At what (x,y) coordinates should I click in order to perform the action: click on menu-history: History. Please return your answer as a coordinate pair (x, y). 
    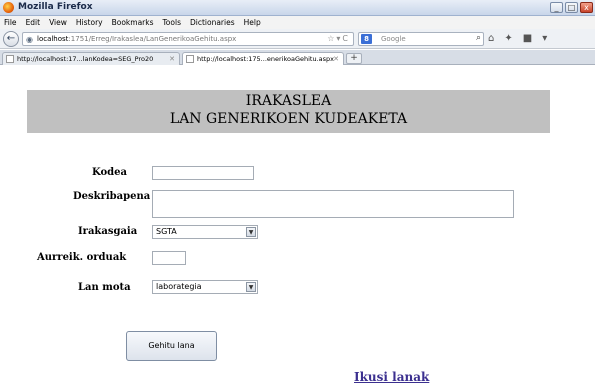
    Looking at the image, I should click on (89, 22).